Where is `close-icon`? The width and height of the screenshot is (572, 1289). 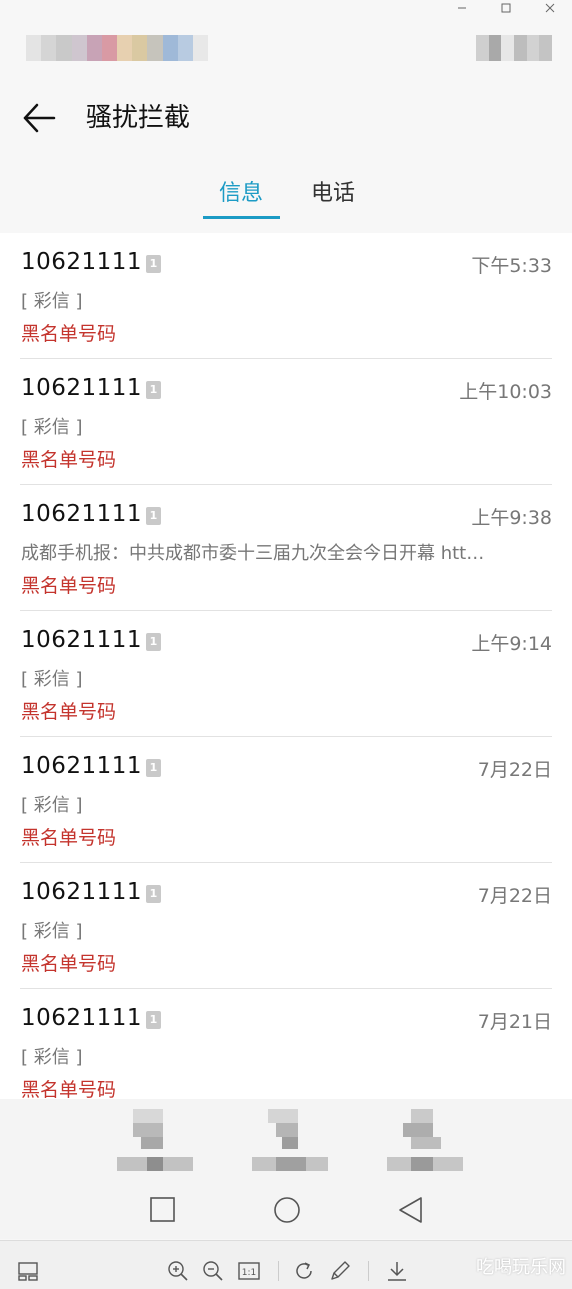 close-icon is located at coordinates (550, 8).